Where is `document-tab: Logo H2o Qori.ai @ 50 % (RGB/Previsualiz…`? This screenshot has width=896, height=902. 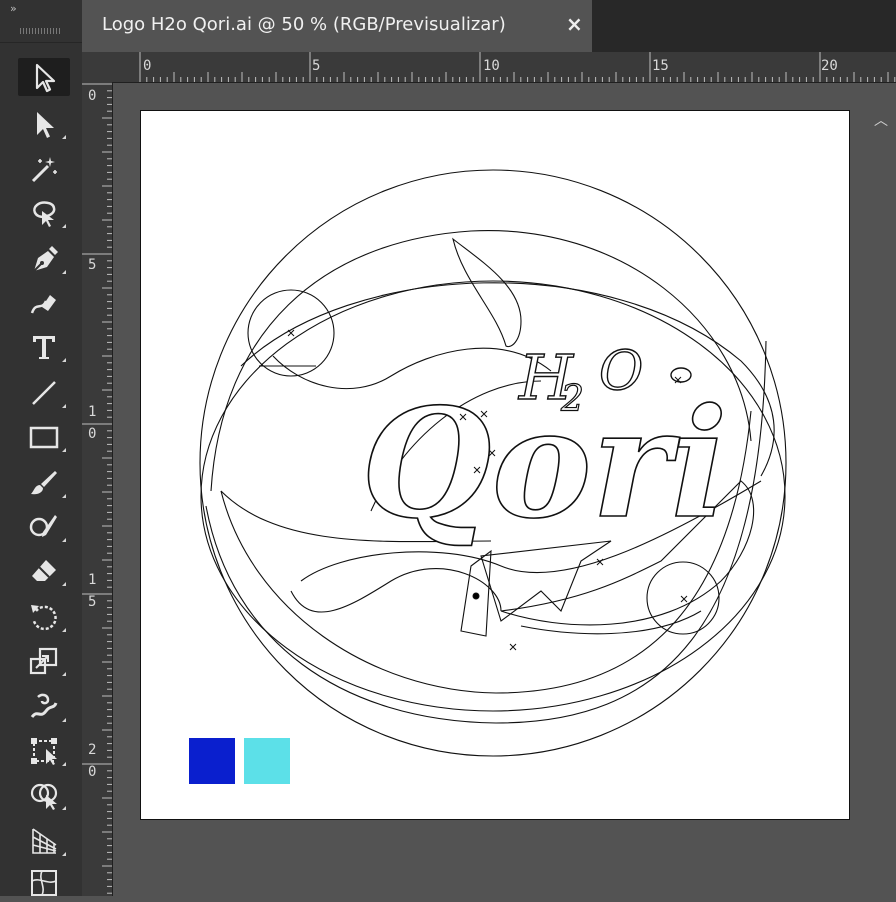
document-tab: Logo H2o Qori.ai @ 50 % (RGB/Previsualiz… is located at coordinates (337, 26).